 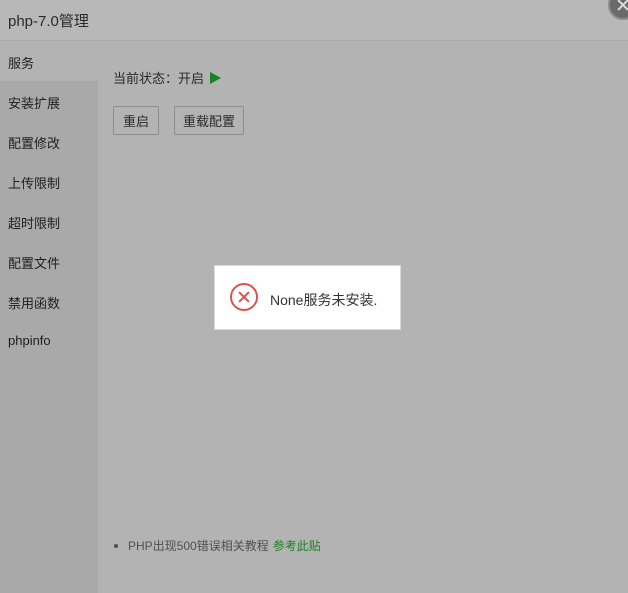 I want to click on sidebar-item-label: 配置文件, so click(x=34, y=263).